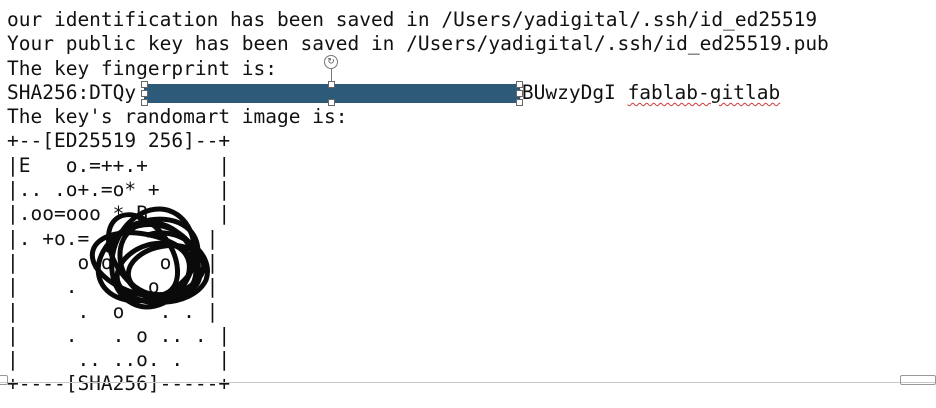  What do you see at coordinates (119, 165) in the screenshot?
I see `randomart-row: |E o.=++.+ |` at bounding box center [119, 165].